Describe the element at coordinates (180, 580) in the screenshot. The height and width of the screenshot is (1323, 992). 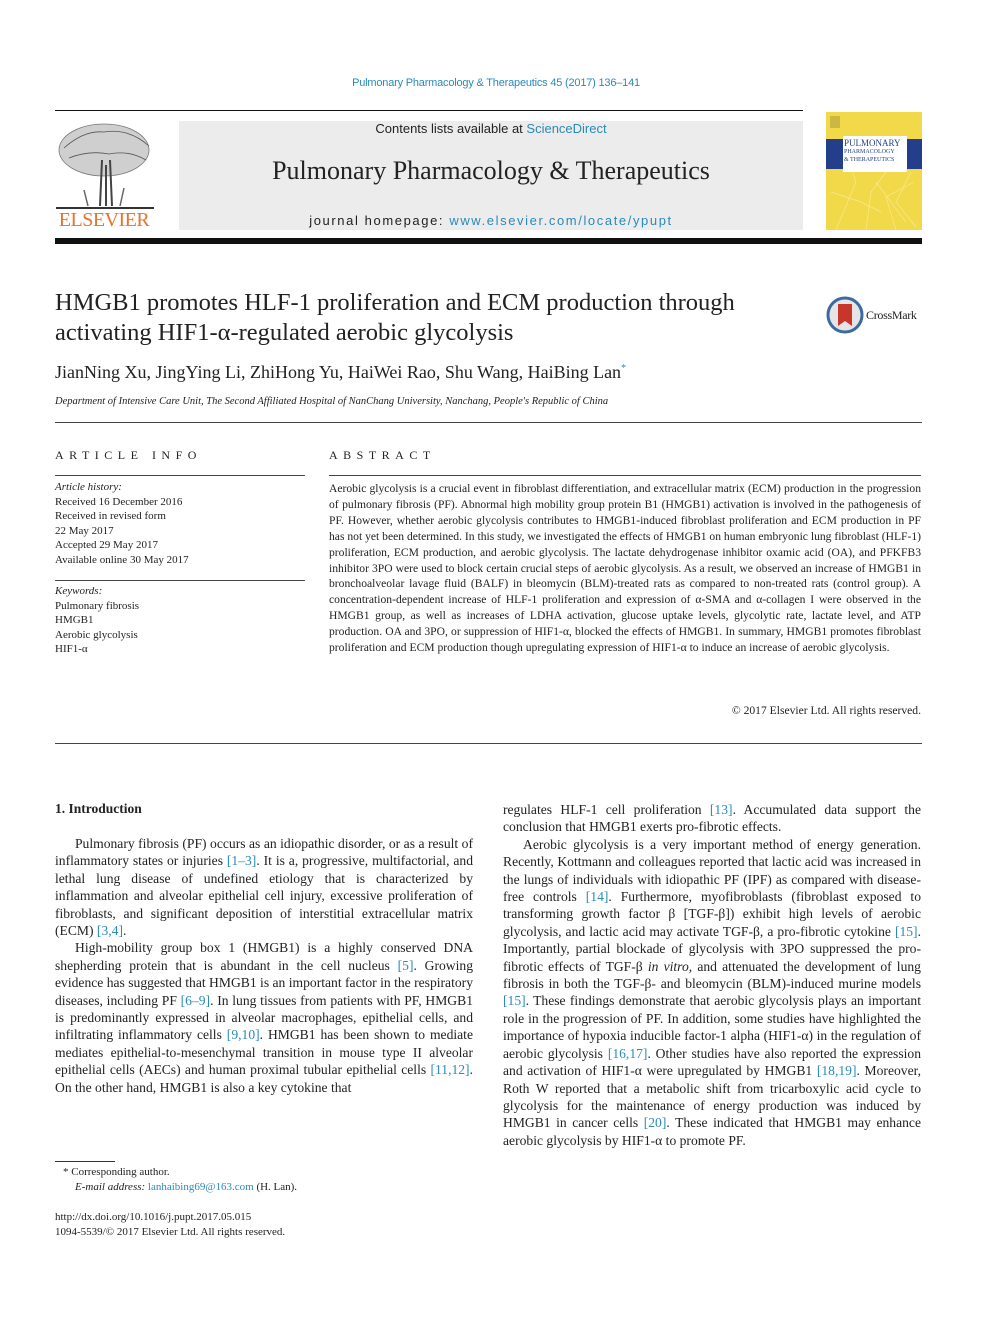
I see `keywords-rule` at that location.